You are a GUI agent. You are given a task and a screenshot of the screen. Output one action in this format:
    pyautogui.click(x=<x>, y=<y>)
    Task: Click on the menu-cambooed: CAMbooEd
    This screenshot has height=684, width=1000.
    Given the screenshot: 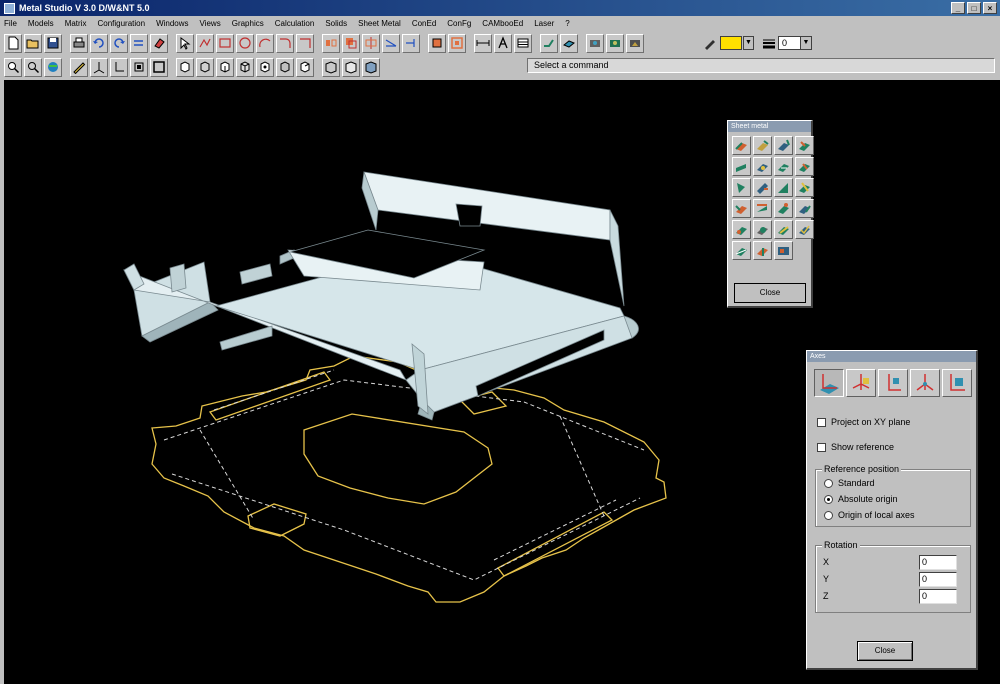 What is the action you would take?
    pyautogui.click(x=502, y=23)
    